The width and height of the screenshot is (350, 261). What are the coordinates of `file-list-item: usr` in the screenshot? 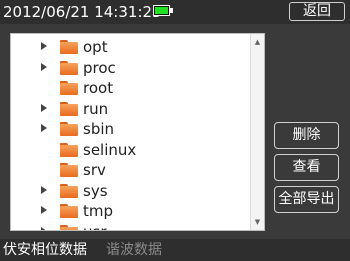 It's located at (131, 226).